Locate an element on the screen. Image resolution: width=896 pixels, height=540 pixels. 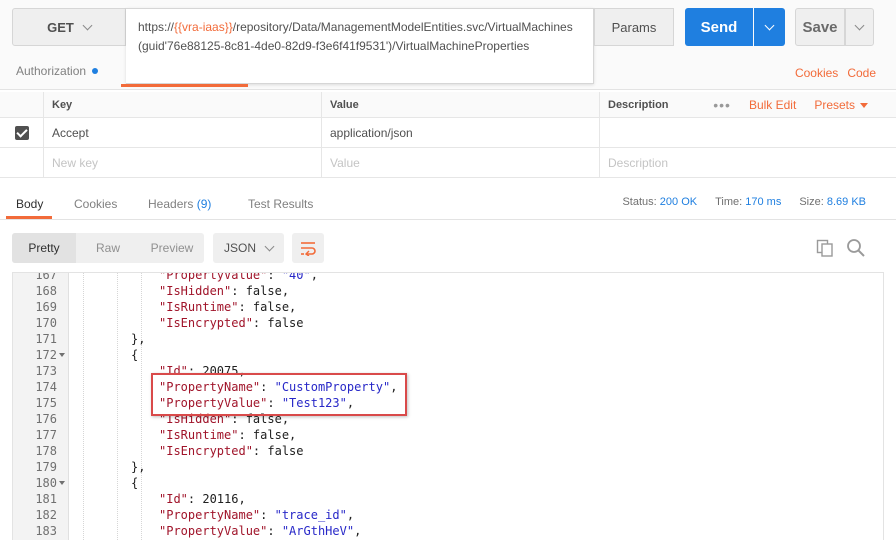
search-icon is located at coordinates (856, 248).